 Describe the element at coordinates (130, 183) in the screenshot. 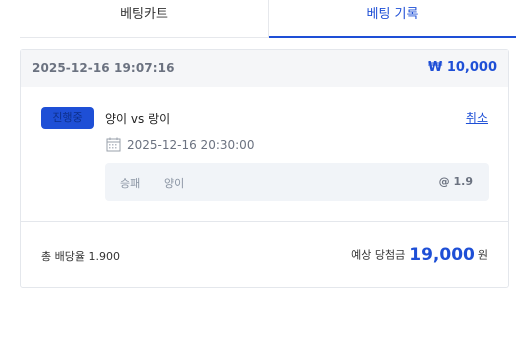

I see `pick-market: 승패` at that location.